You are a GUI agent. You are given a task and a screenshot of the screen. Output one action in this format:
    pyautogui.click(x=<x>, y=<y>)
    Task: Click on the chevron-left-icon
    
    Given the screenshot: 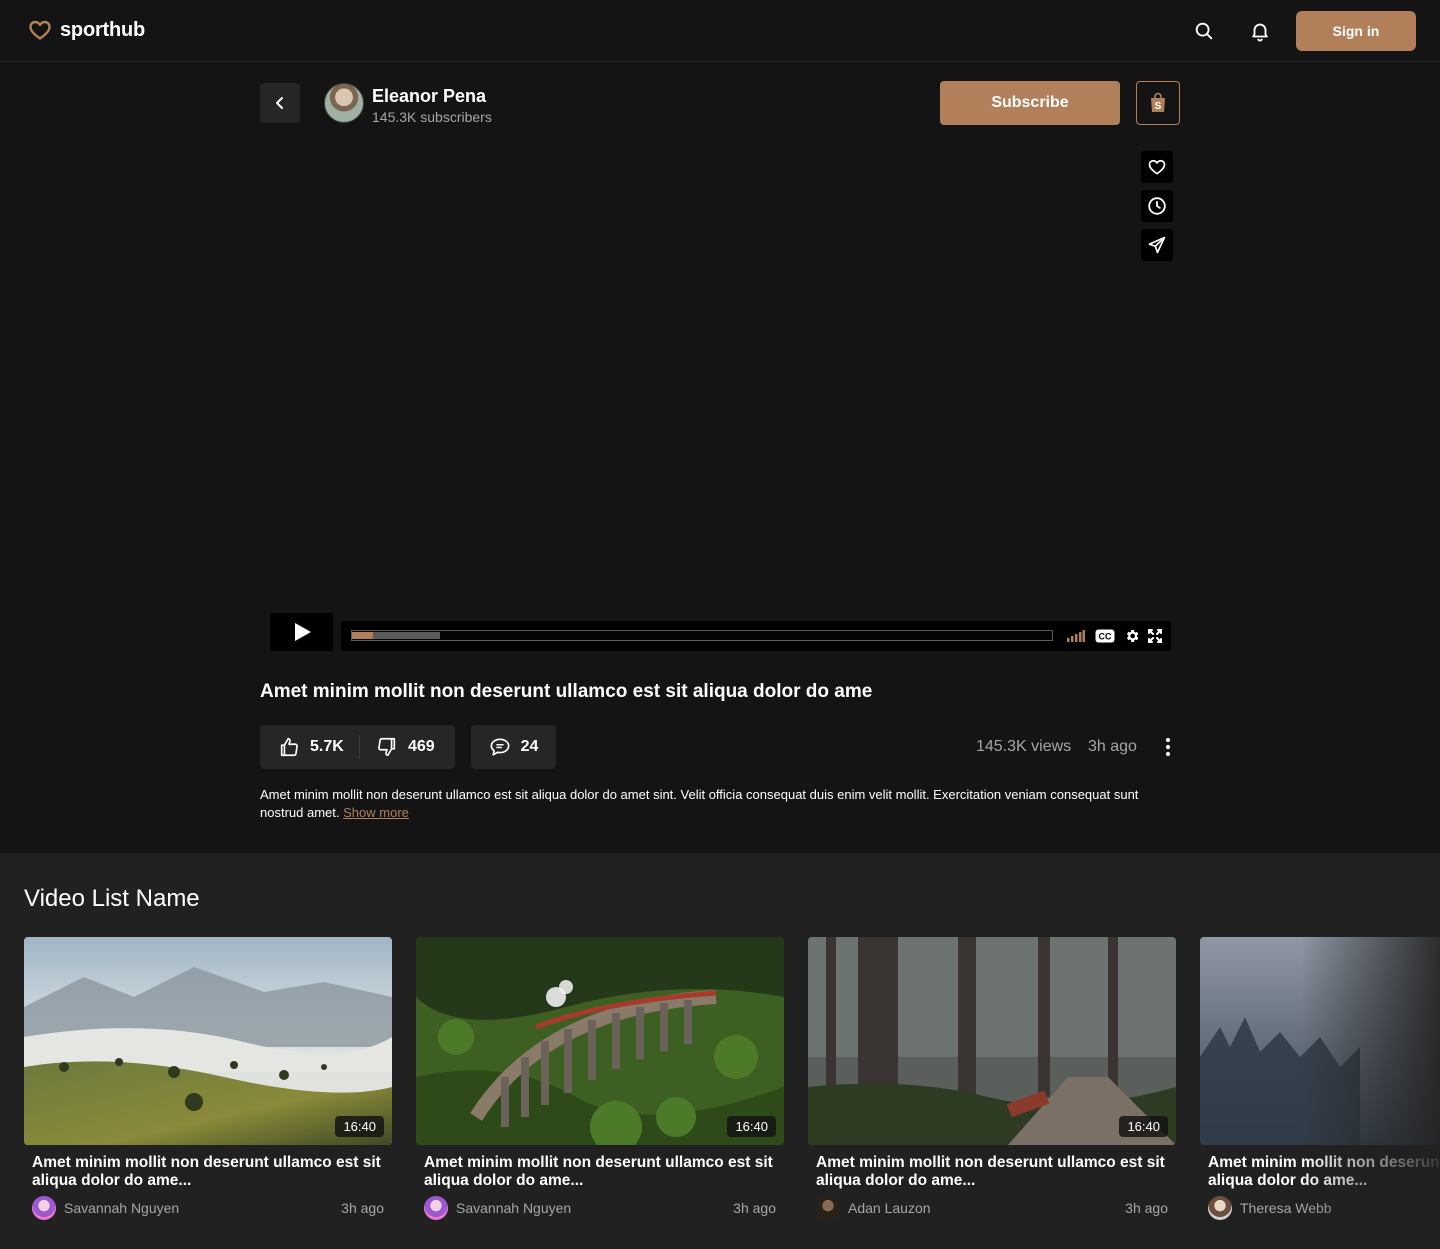 What is the action you would take?
    pyautogui.click(x=279, y=103)
    